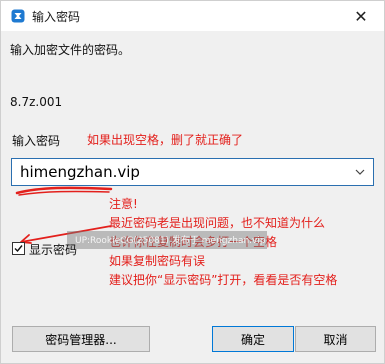  I want to click on annotation-underline, so click(64, 191).